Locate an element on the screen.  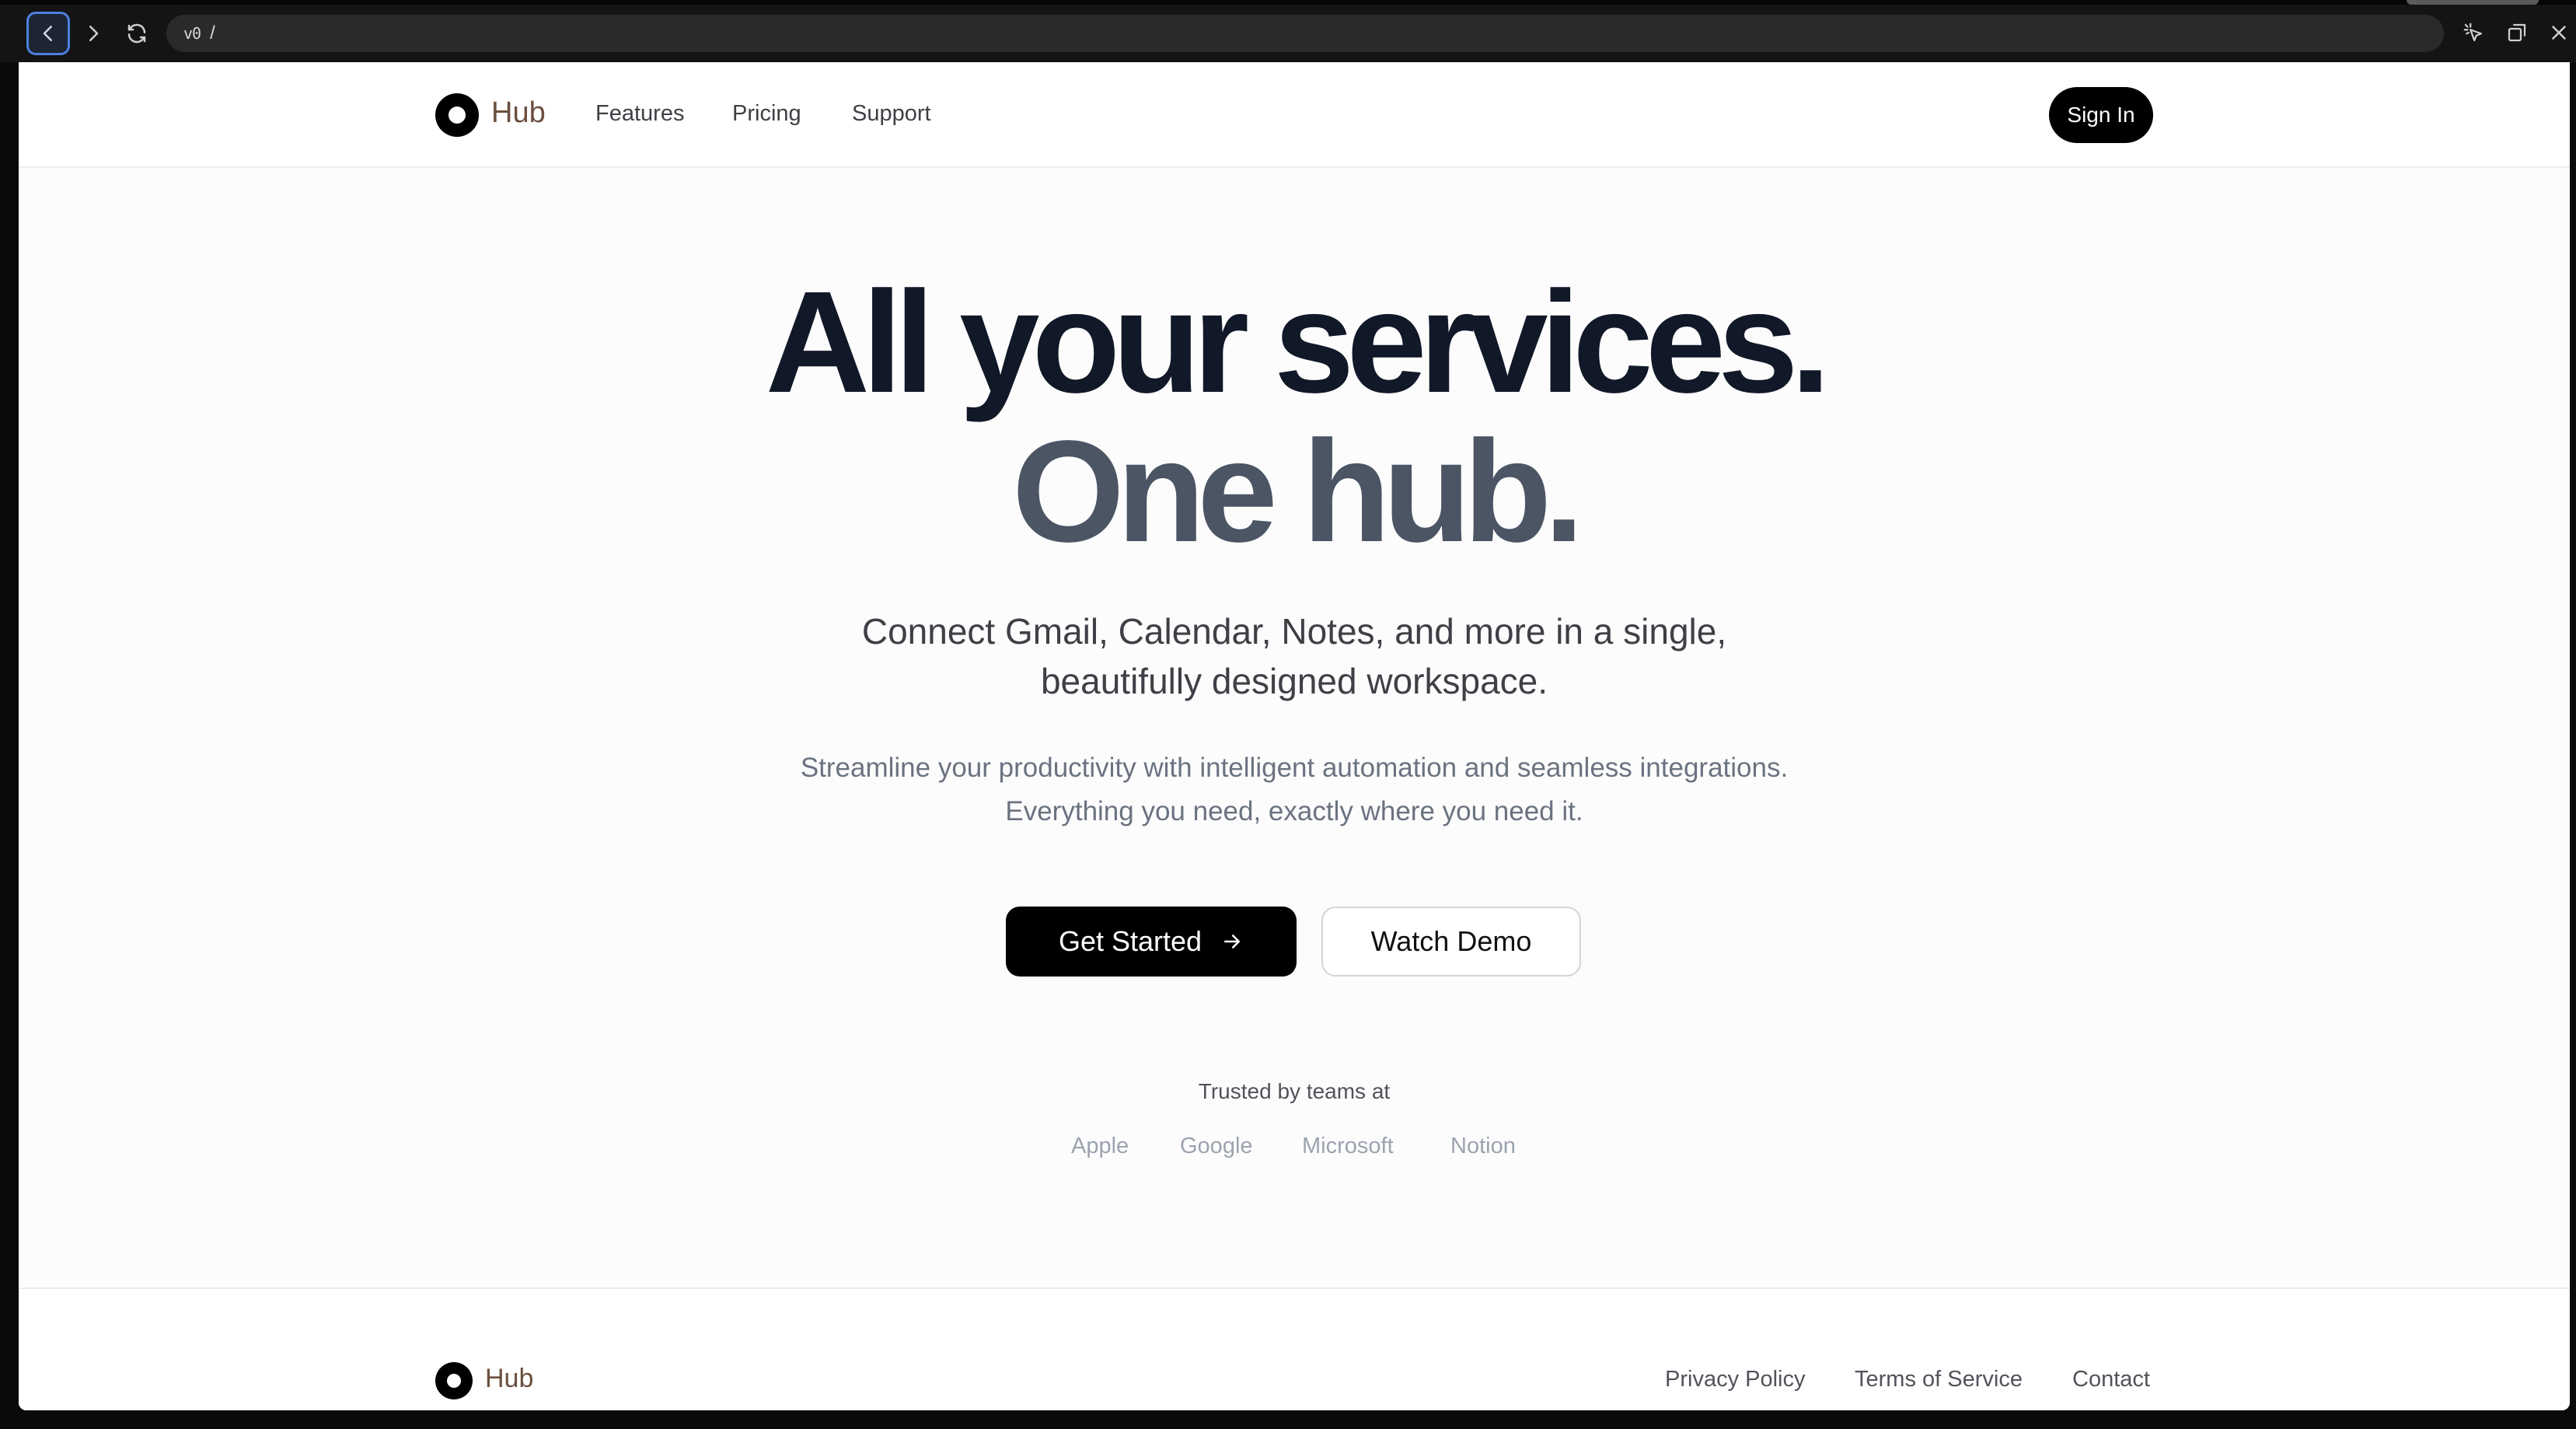
brand-name: Hub is located at coordinates (519, 113).